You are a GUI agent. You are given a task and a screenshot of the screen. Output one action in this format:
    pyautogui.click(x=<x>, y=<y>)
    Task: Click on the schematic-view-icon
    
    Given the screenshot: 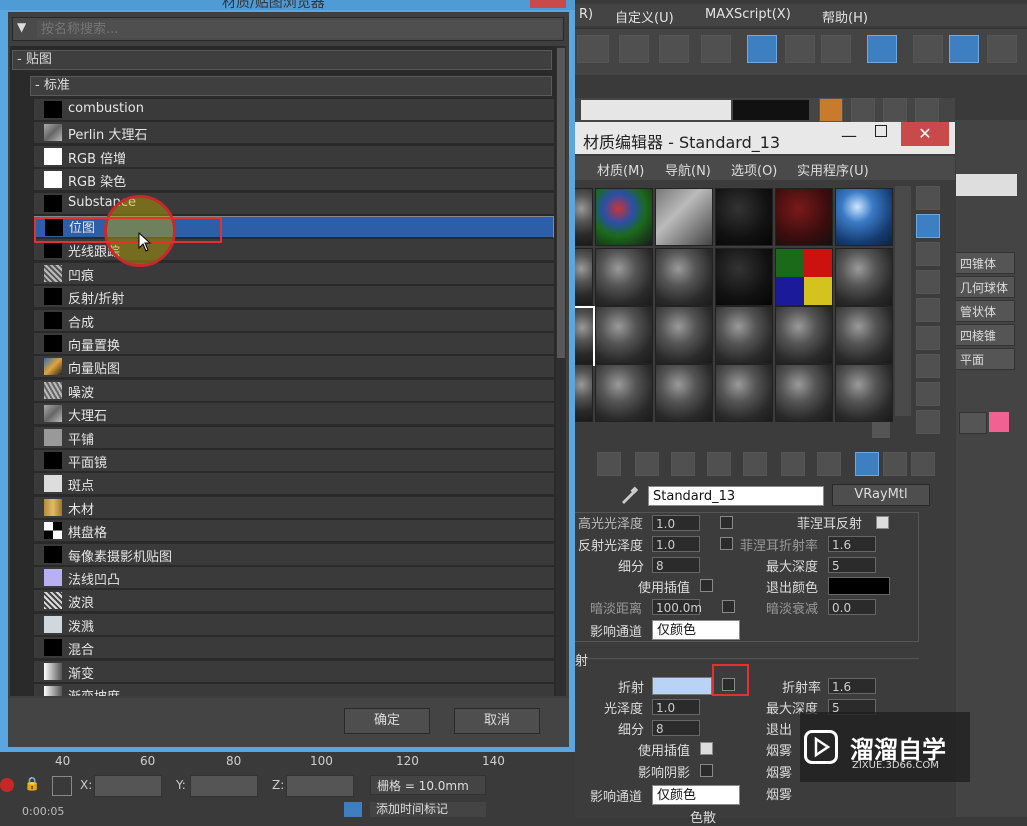 What is the action you would take?
    pyautogui.click(x=836, y=49)
    